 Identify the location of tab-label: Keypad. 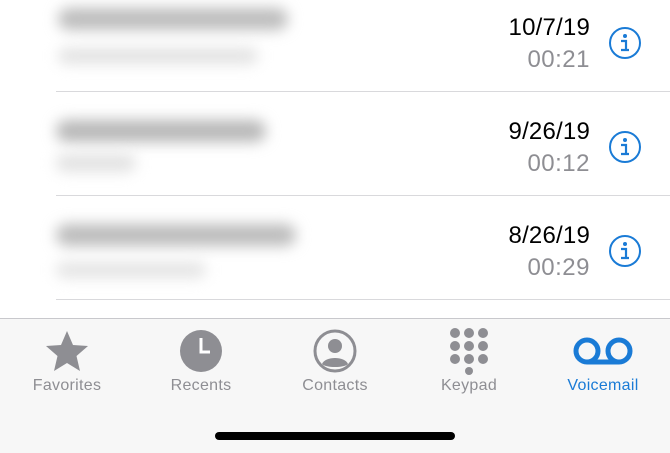
(469, 385).